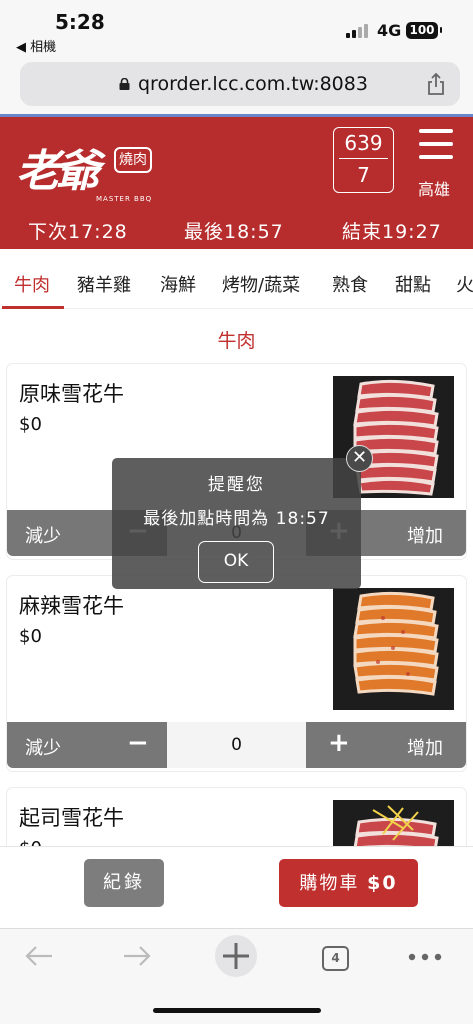 This screenshot has width=473, height=1024. What do you see at coordinates (382, 883) in the screenshot?
I see `cart-total: $0` at bounding box center [382, 883].